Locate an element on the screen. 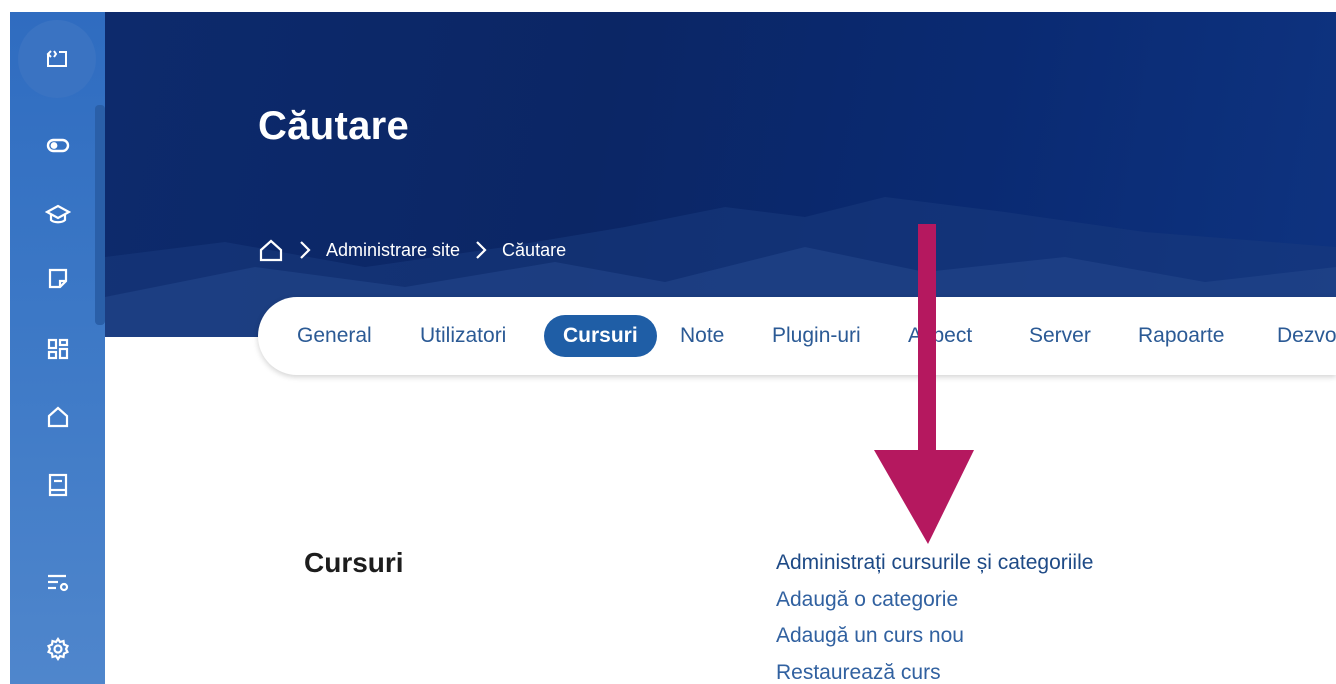 The image size is (1336, 684). rail-item-notes is located at coordinates (57, 279).